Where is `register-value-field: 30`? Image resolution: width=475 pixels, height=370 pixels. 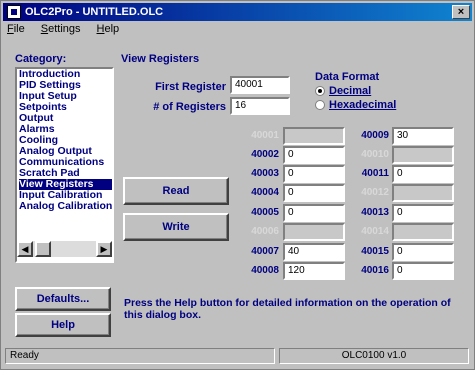
register-value-field: 30 is located at coordinates (423, 136).